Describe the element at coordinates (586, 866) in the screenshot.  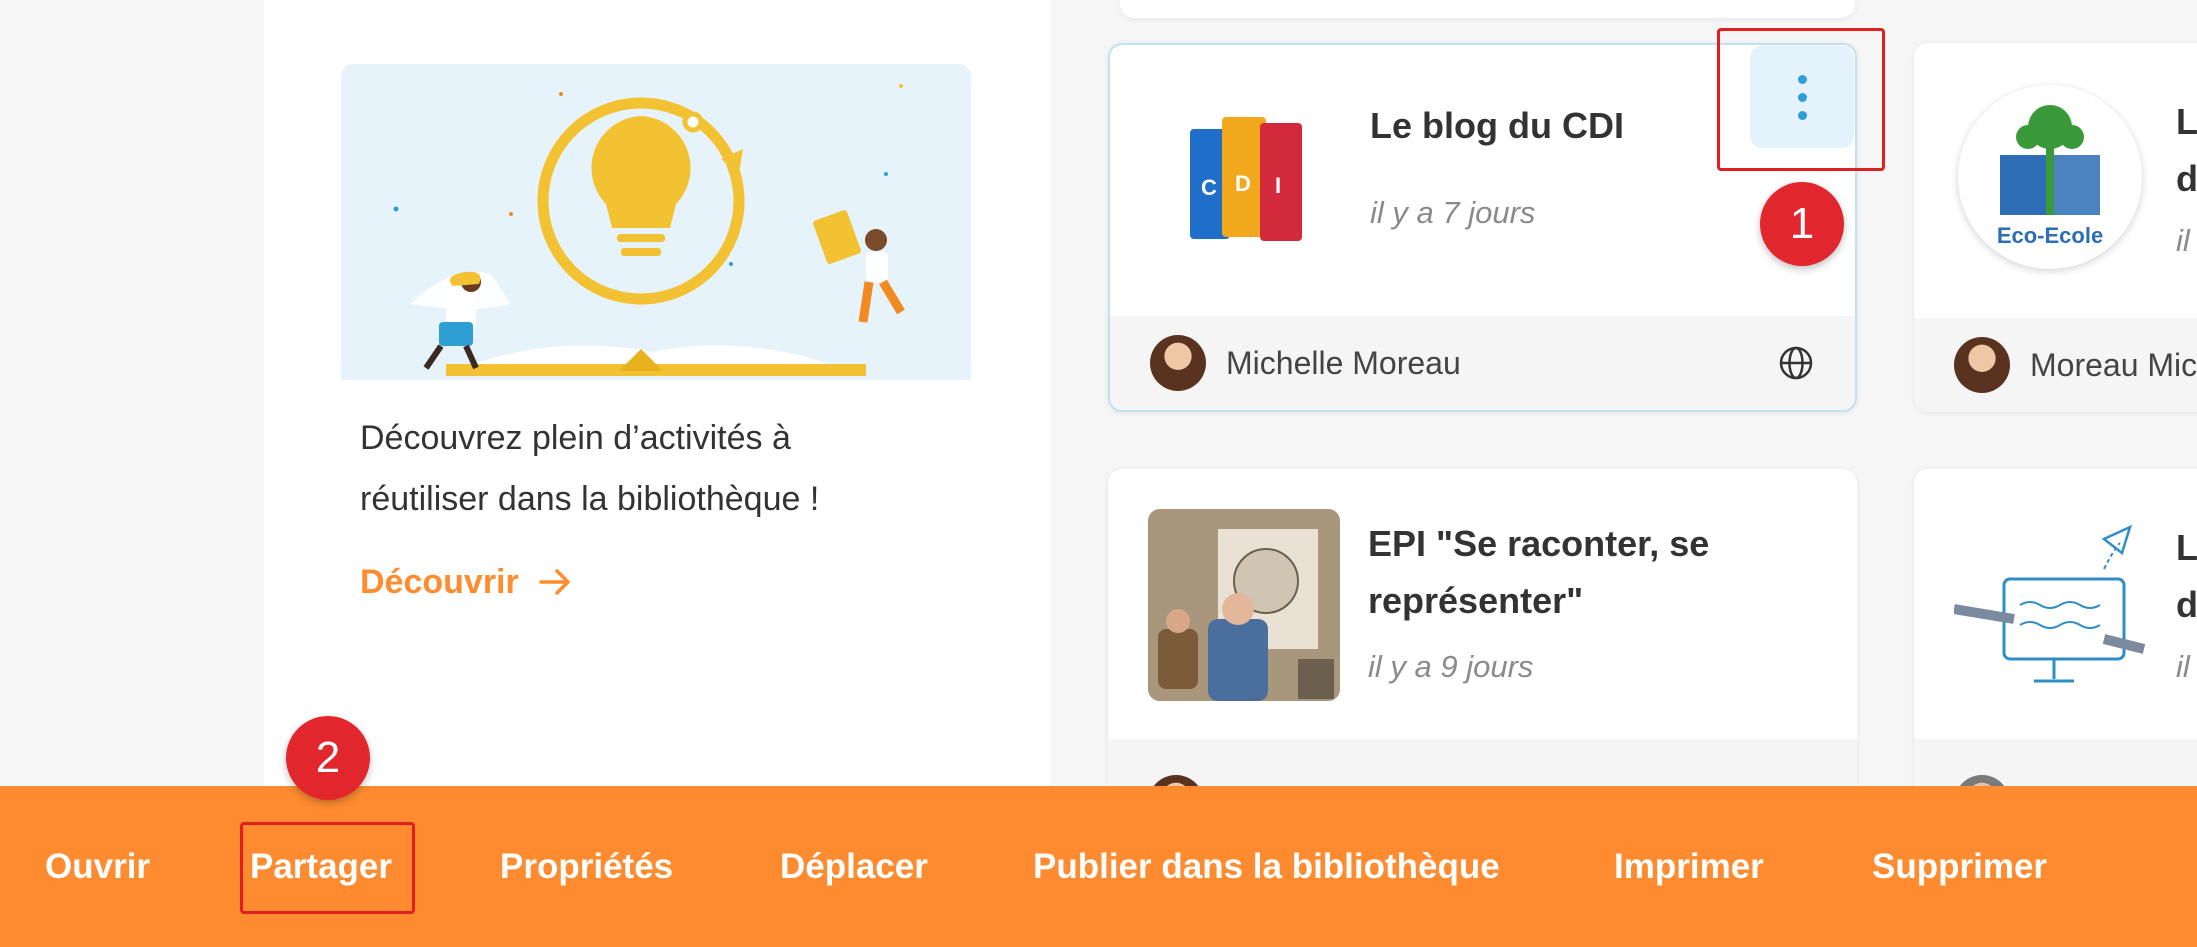
I see `action-properties: Propriétés` at that location.